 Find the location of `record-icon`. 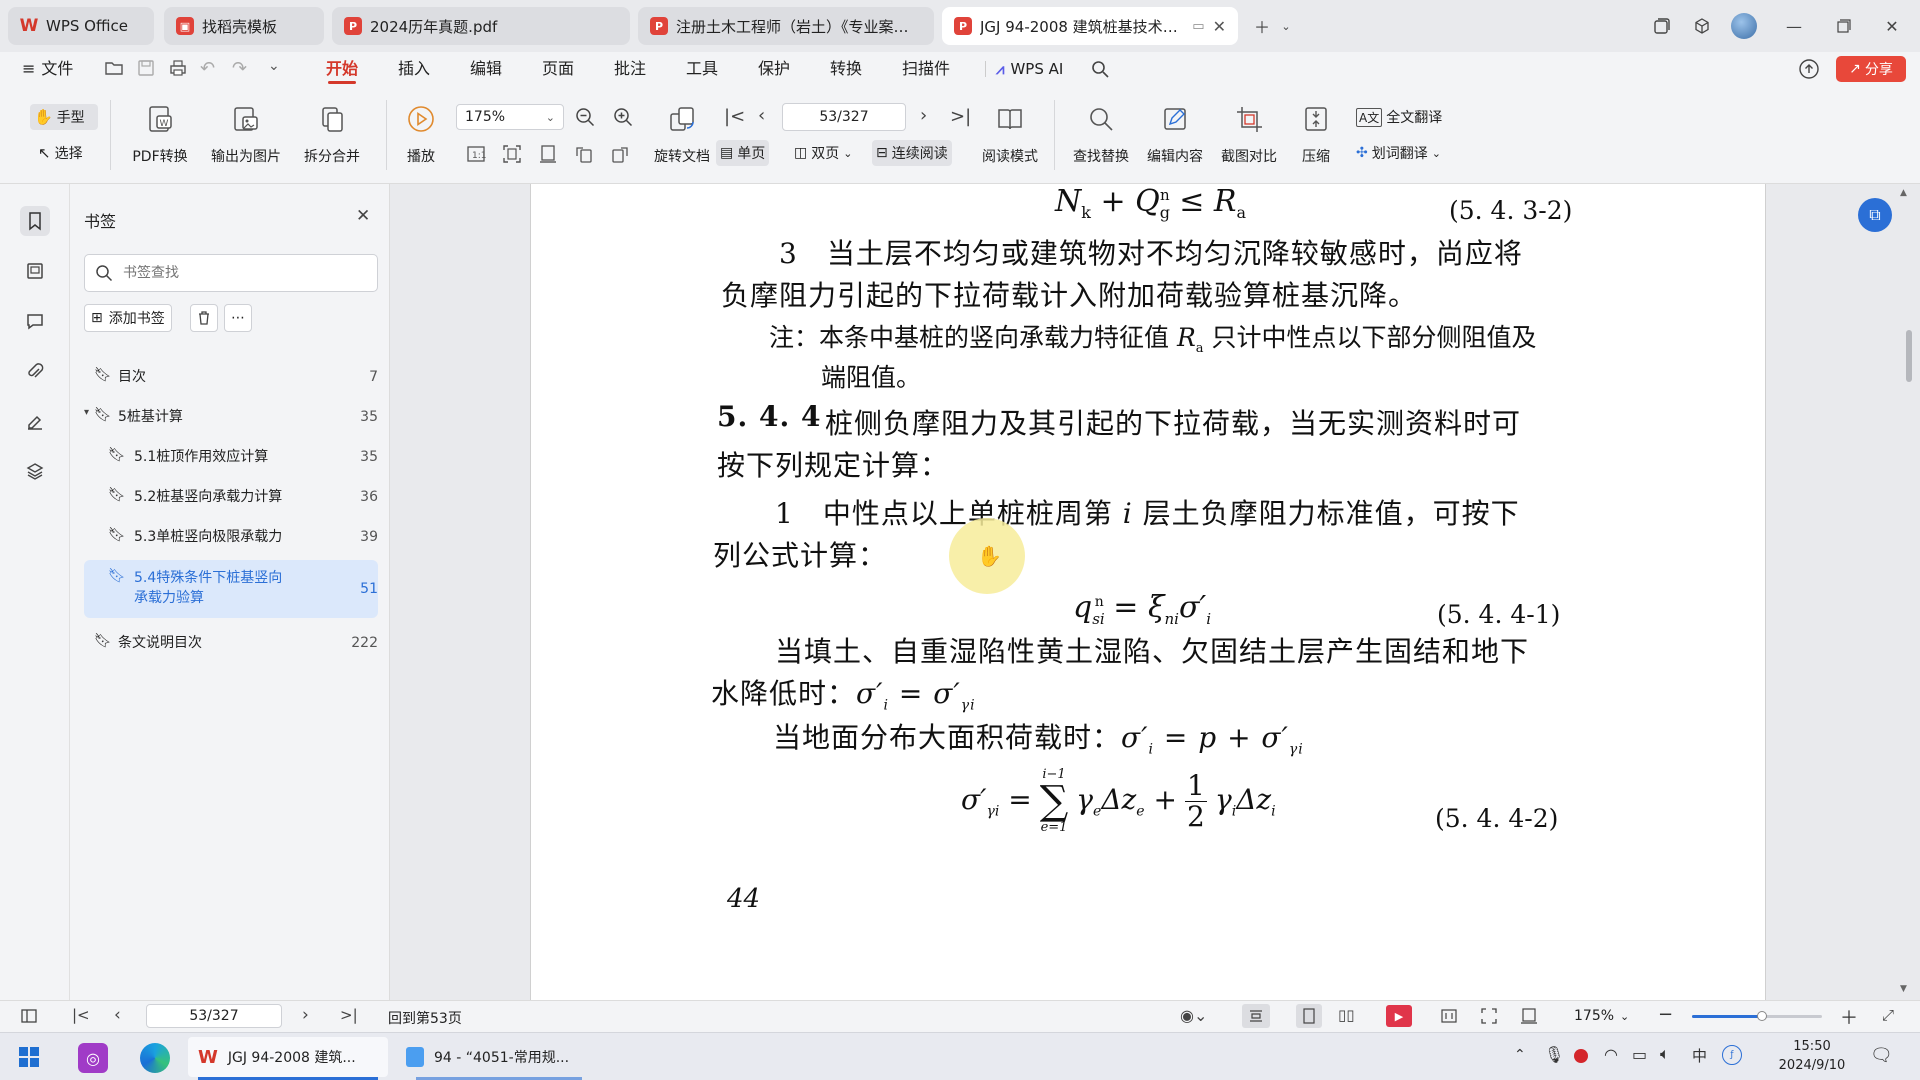

record-icon is located at coordinates (1581, 1056).